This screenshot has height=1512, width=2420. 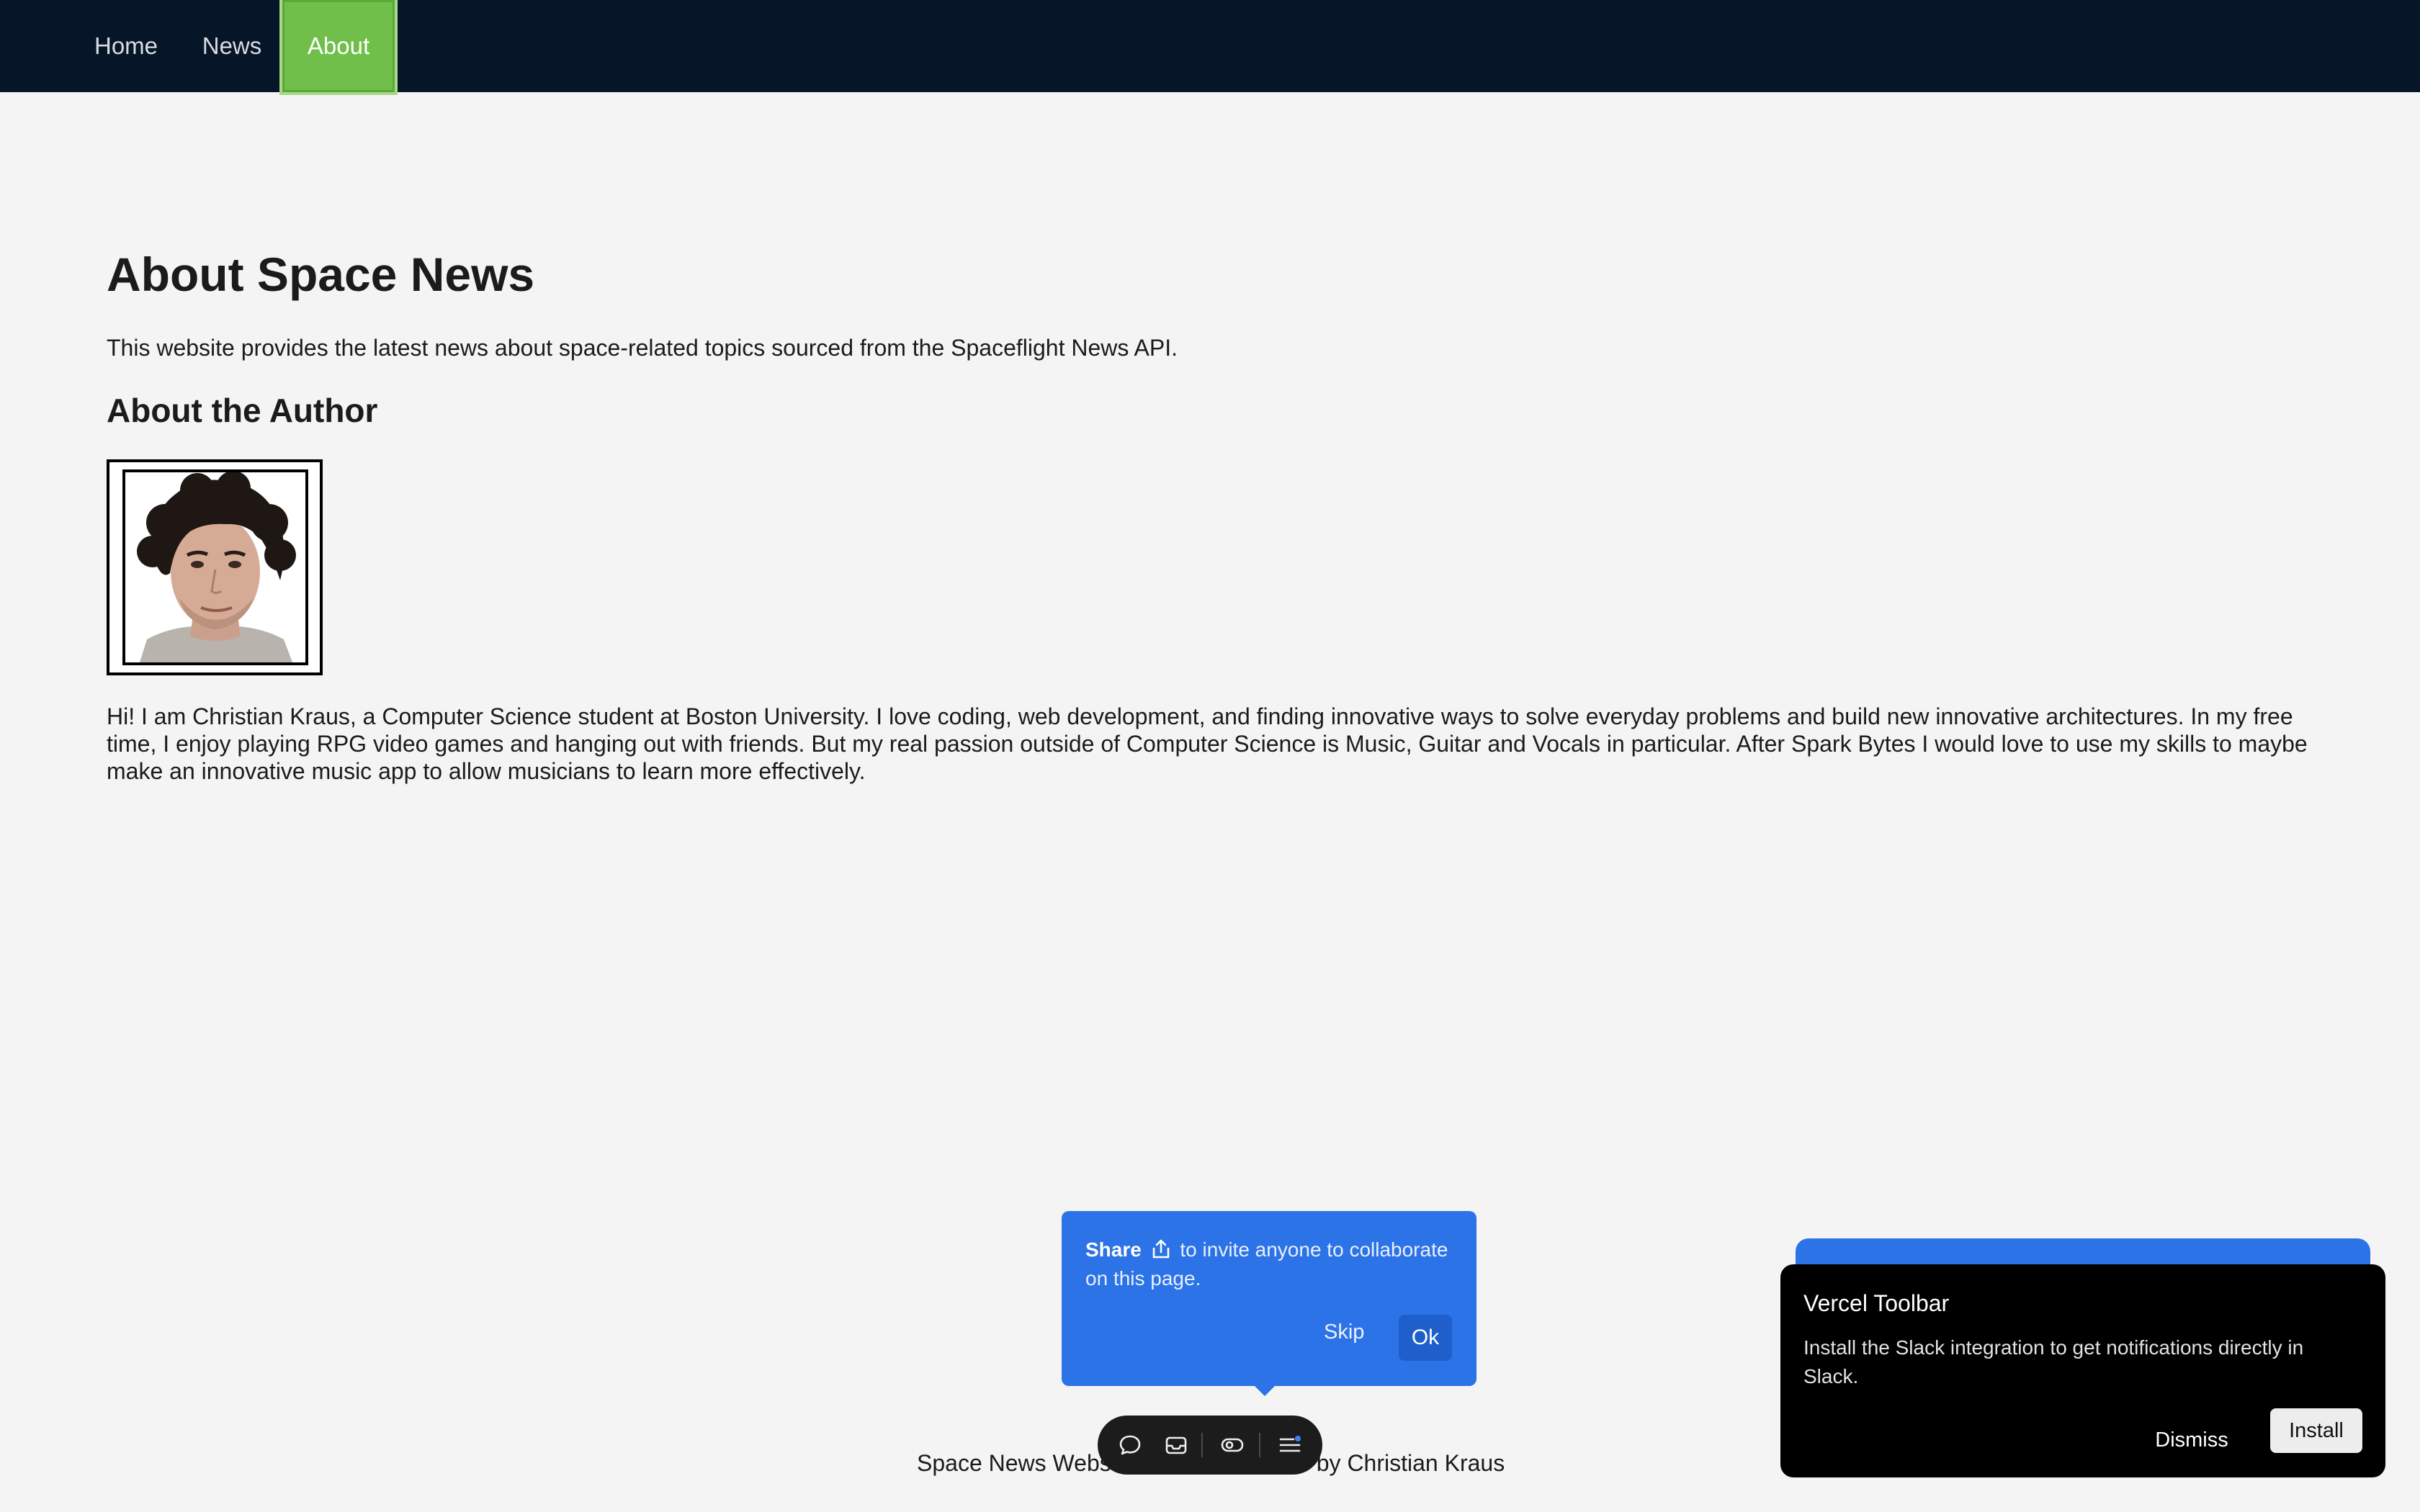 What do you see at coordinates (1161, 1249) in the screenshot?
I see `share-icon` at bounding box center [1161, 1249].